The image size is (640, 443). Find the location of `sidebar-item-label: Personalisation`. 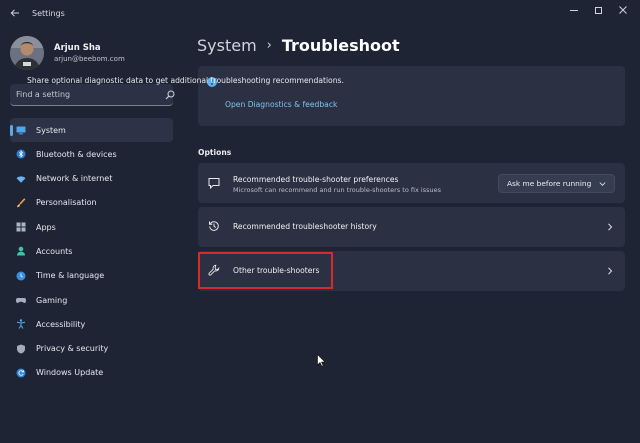

sidebar-item-label: Personalisation is located at coordinates (66, 203).